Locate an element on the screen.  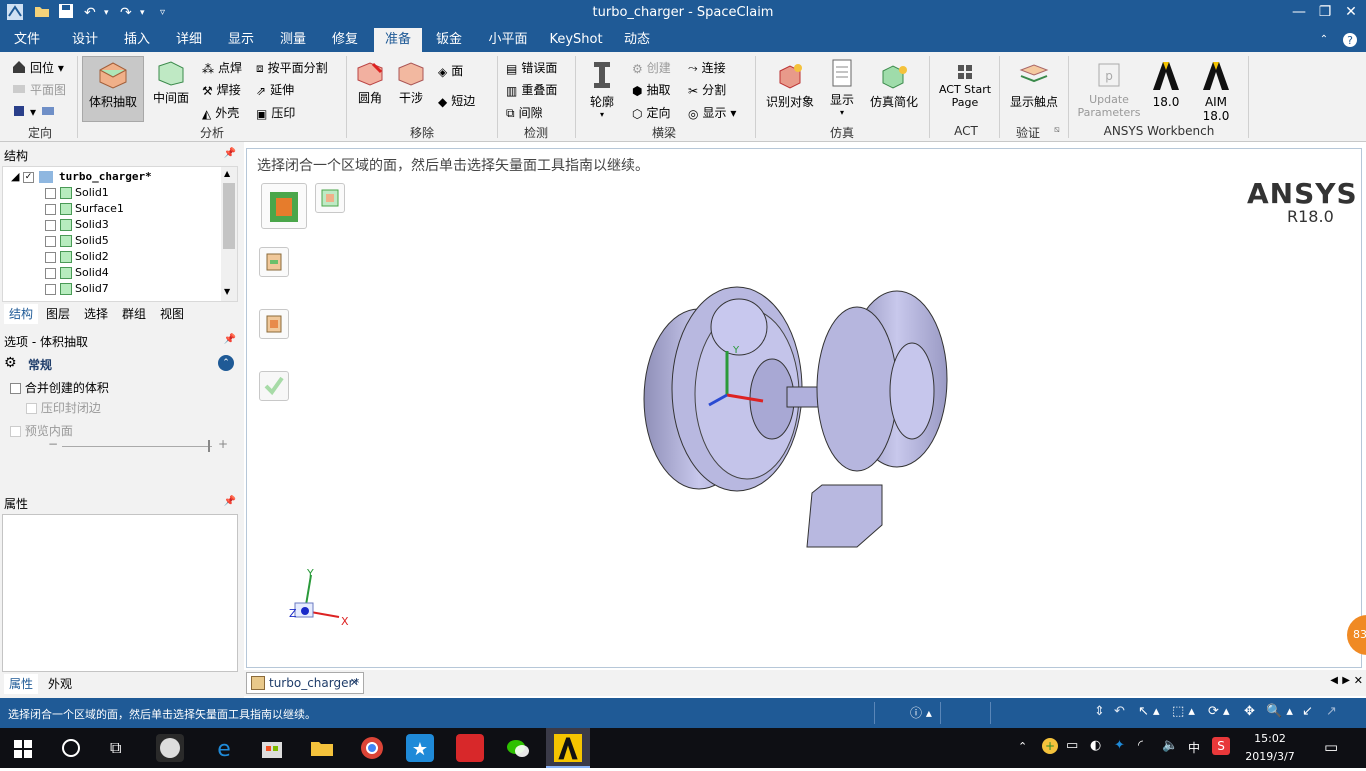
task-view-icon: ⧉ is located at coordinates (115, 748).